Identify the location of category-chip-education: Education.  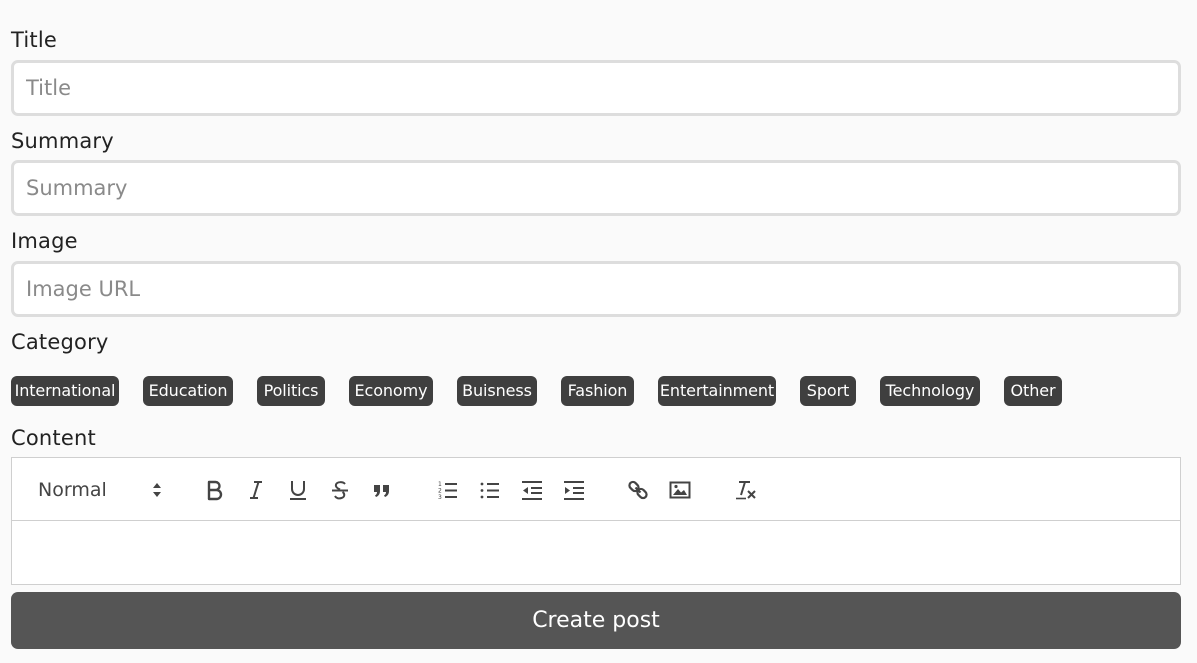
(188, 391).